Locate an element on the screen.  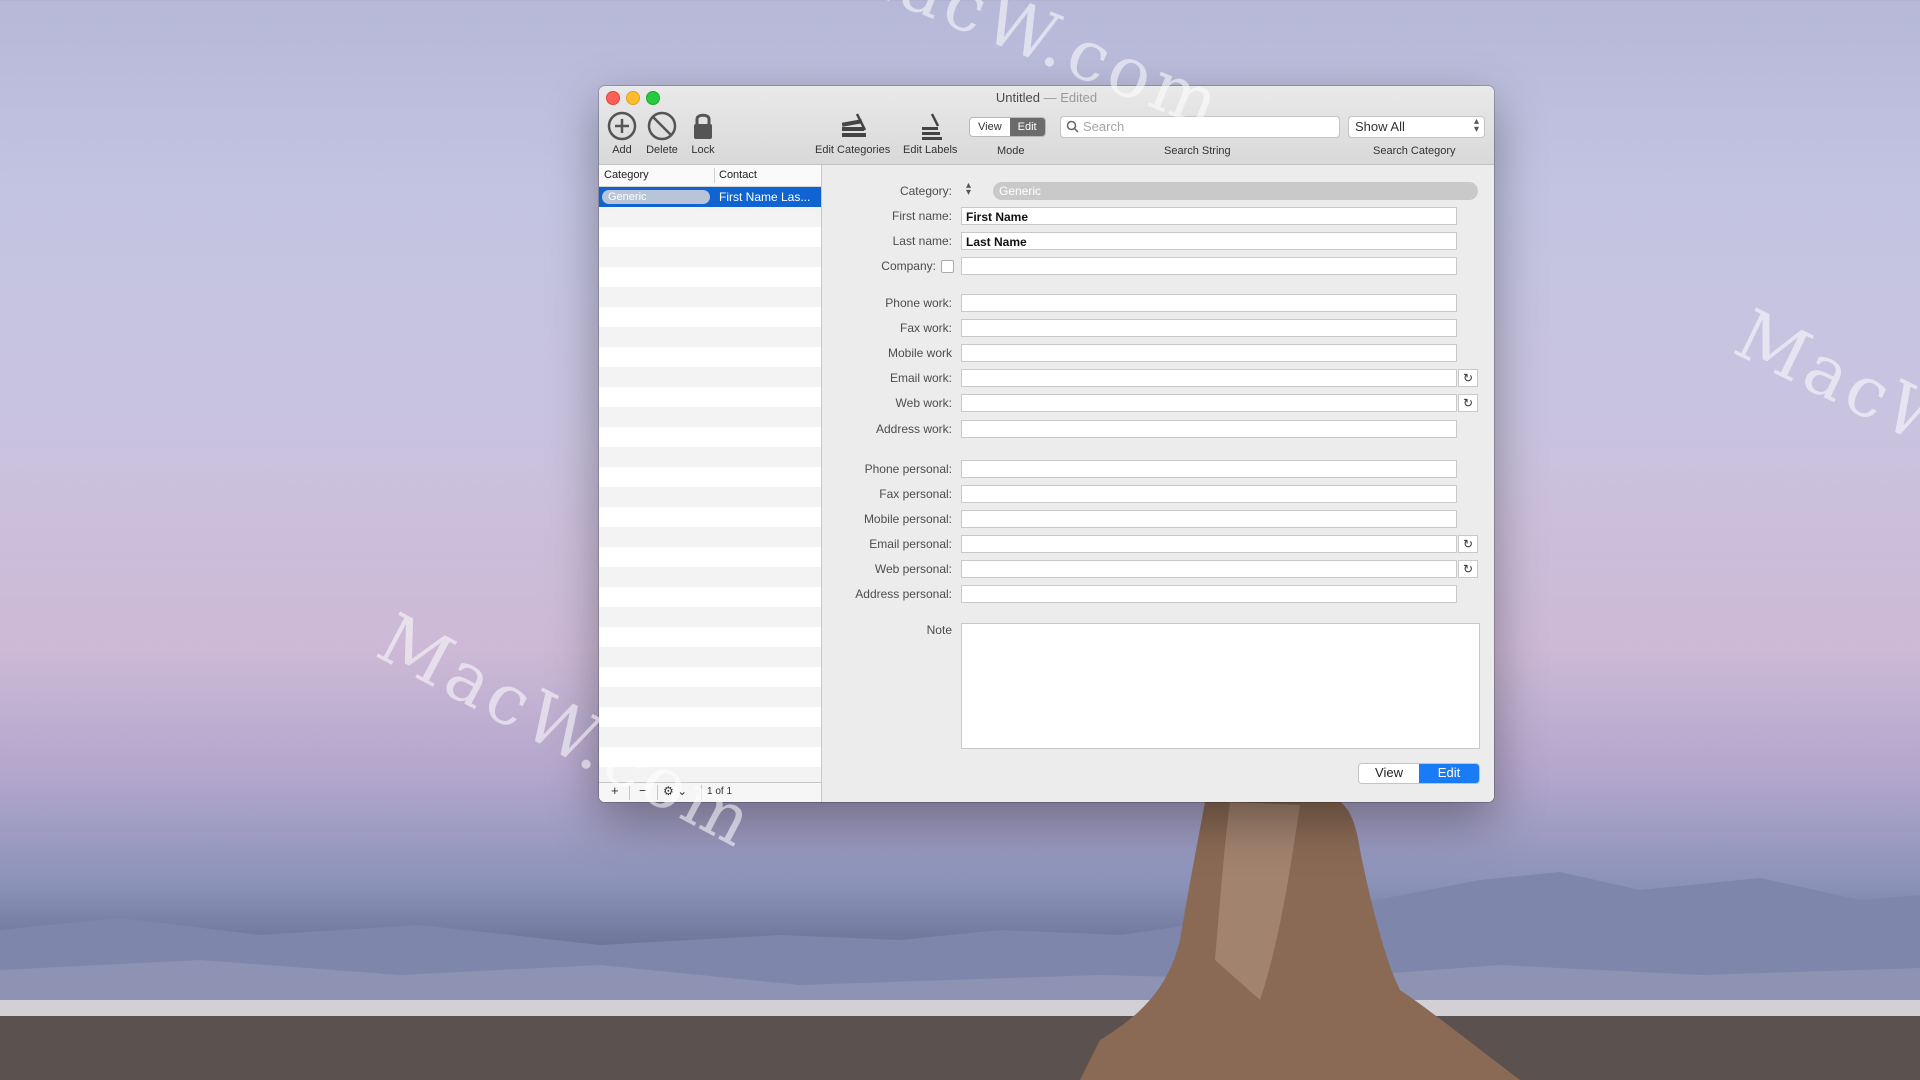
company-checkbox is located at coordinates (947, 266).